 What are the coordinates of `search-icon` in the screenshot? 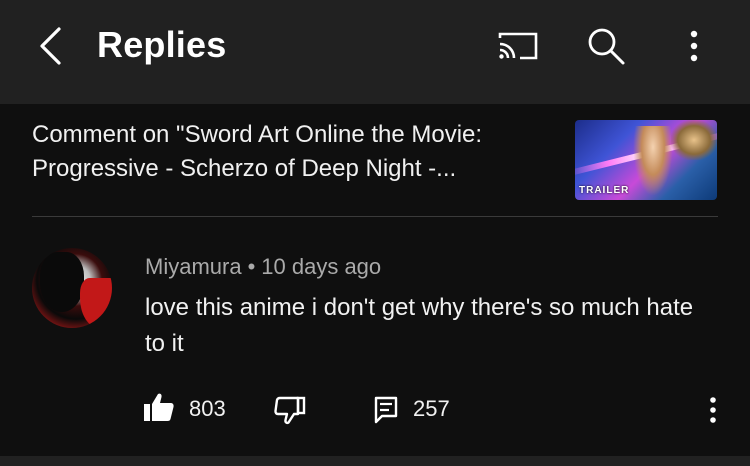 It's located at (606, 46).